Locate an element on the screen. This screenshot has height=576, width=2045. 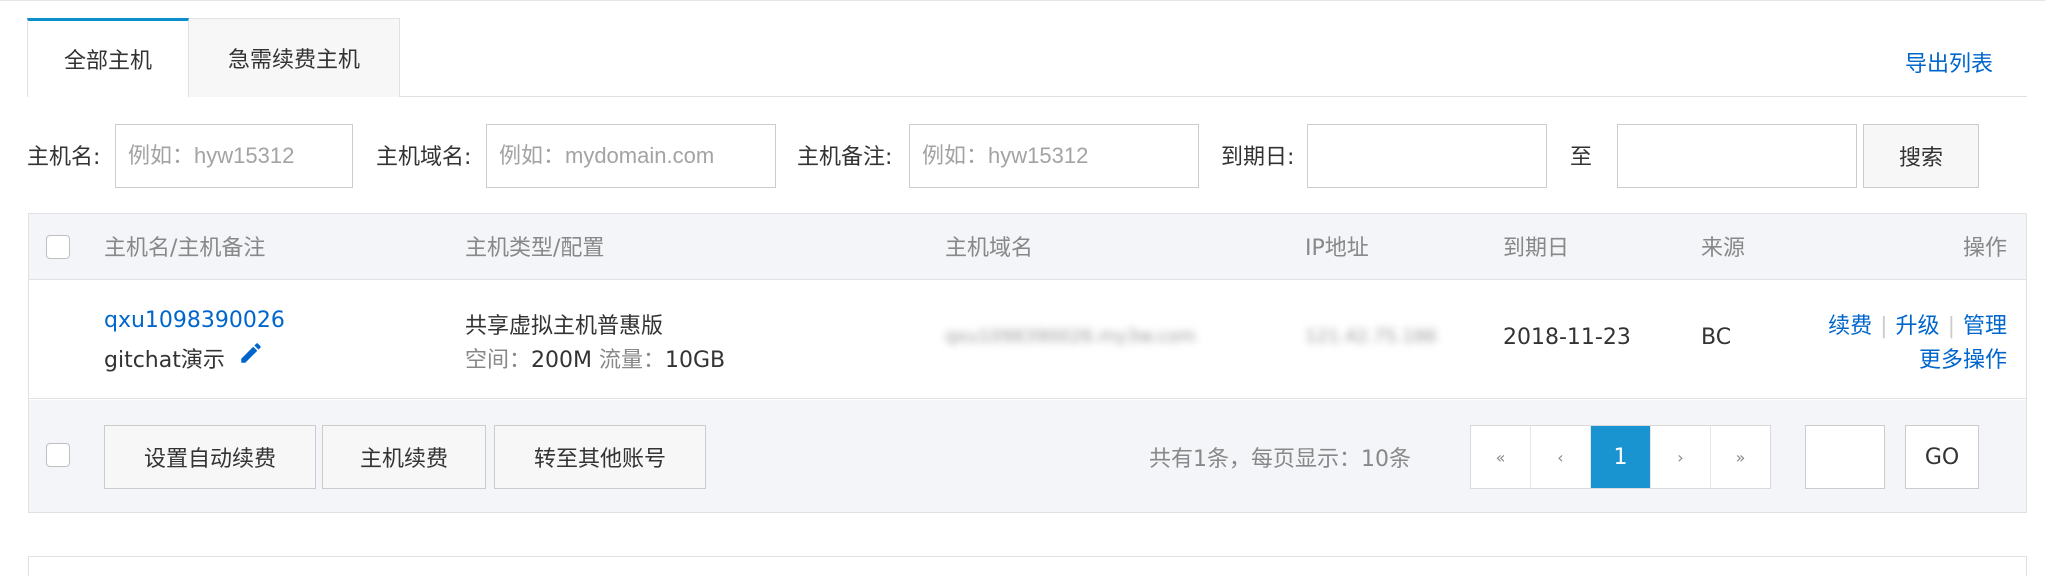
column-actions: 操作 is located at coordinates (1984, 248).